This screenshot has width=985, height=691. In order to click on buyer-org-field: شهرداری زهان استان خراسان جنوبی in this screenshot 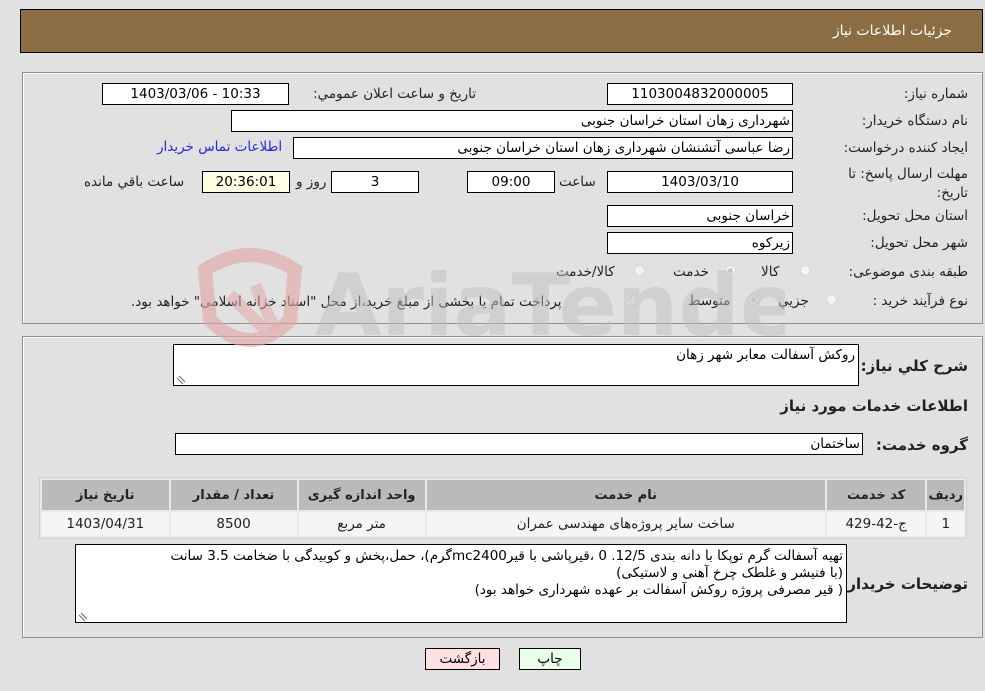, I will do `click(512, 121)`.